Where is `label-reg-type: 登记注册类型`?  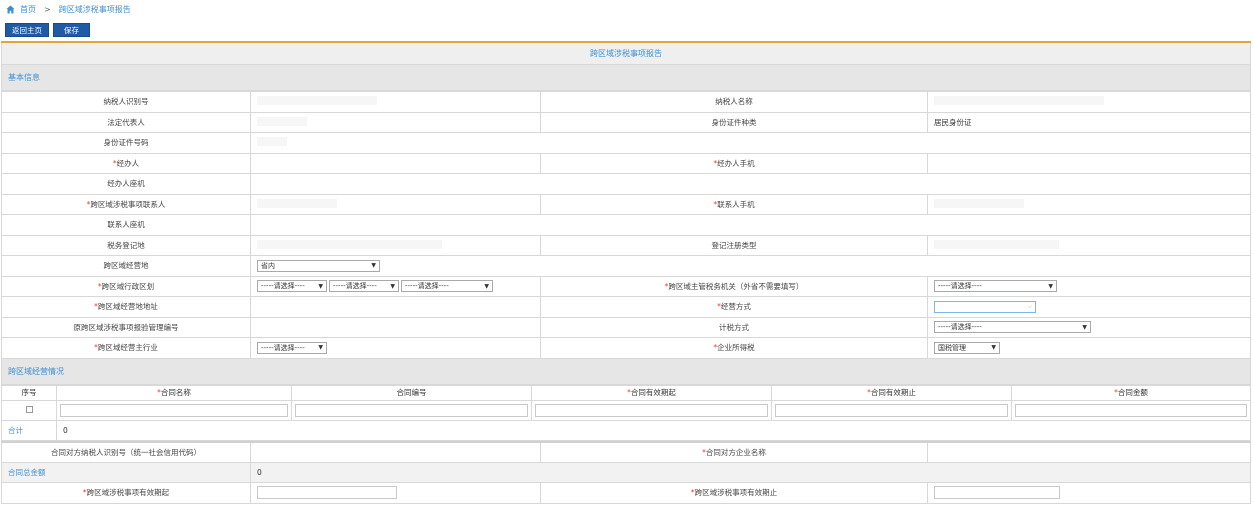 label-reg-type: 登记注册类型 is located at coordinates (734, 245).